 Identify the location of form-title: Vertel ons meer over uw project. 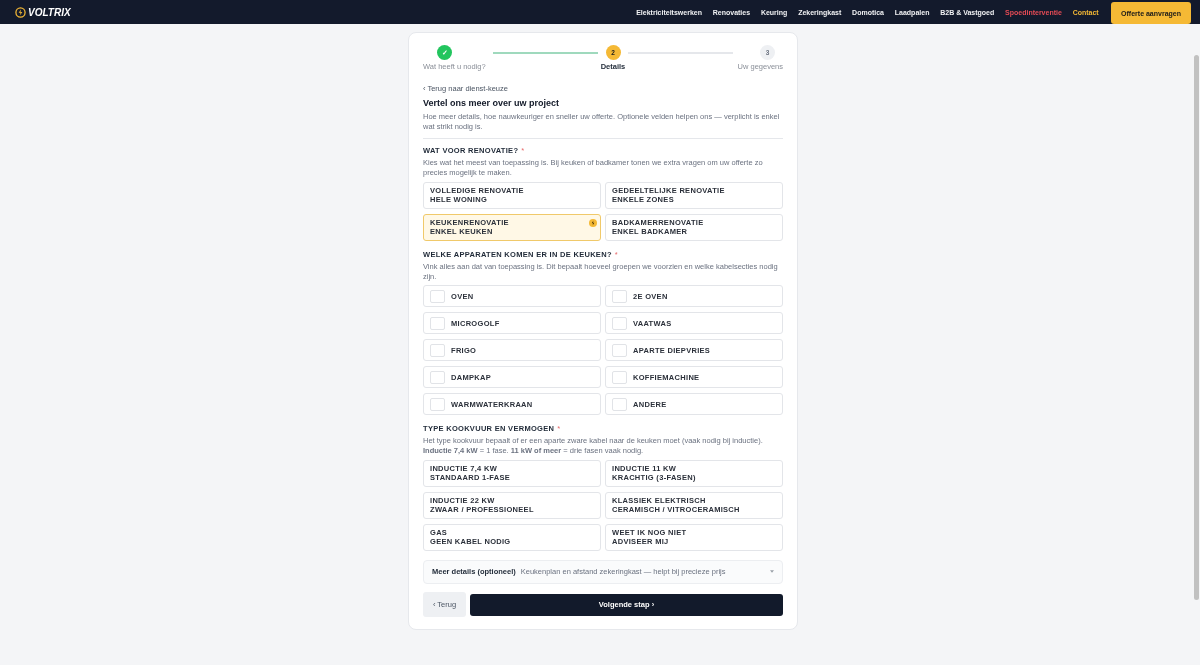
(492, 103).